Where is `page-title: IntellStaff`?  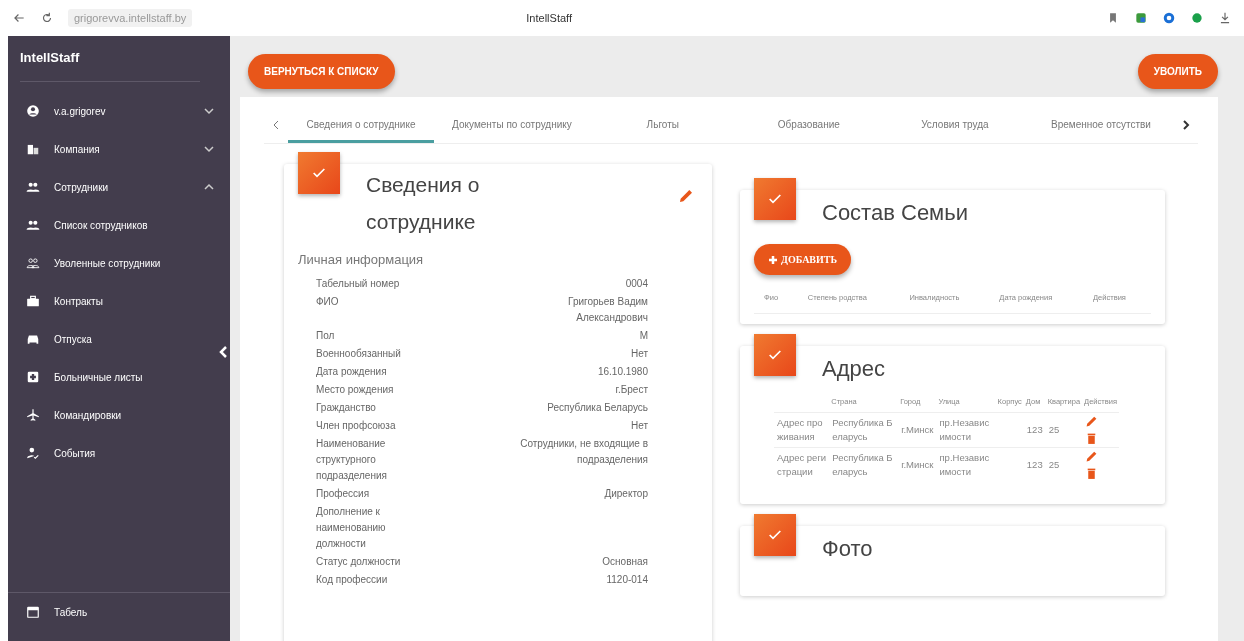
page-title: IntellStaff is located at coordinates (549, 18).